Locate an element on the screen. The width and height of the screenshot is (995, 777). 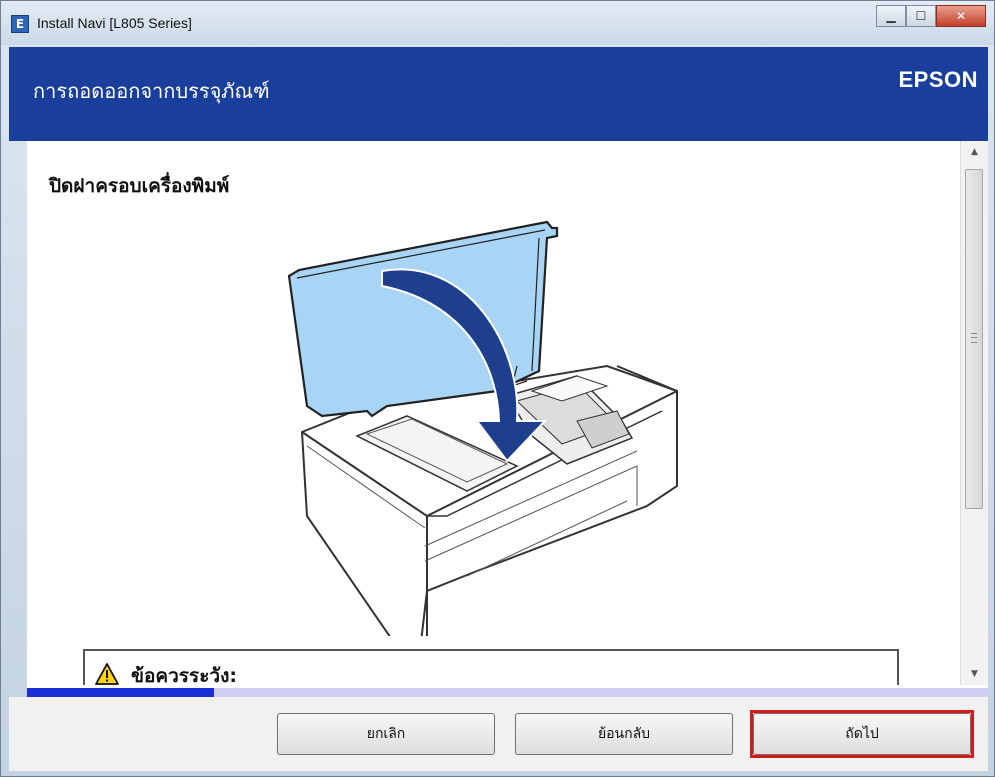
close-button: ✕ is located at coordinates (961, 16).